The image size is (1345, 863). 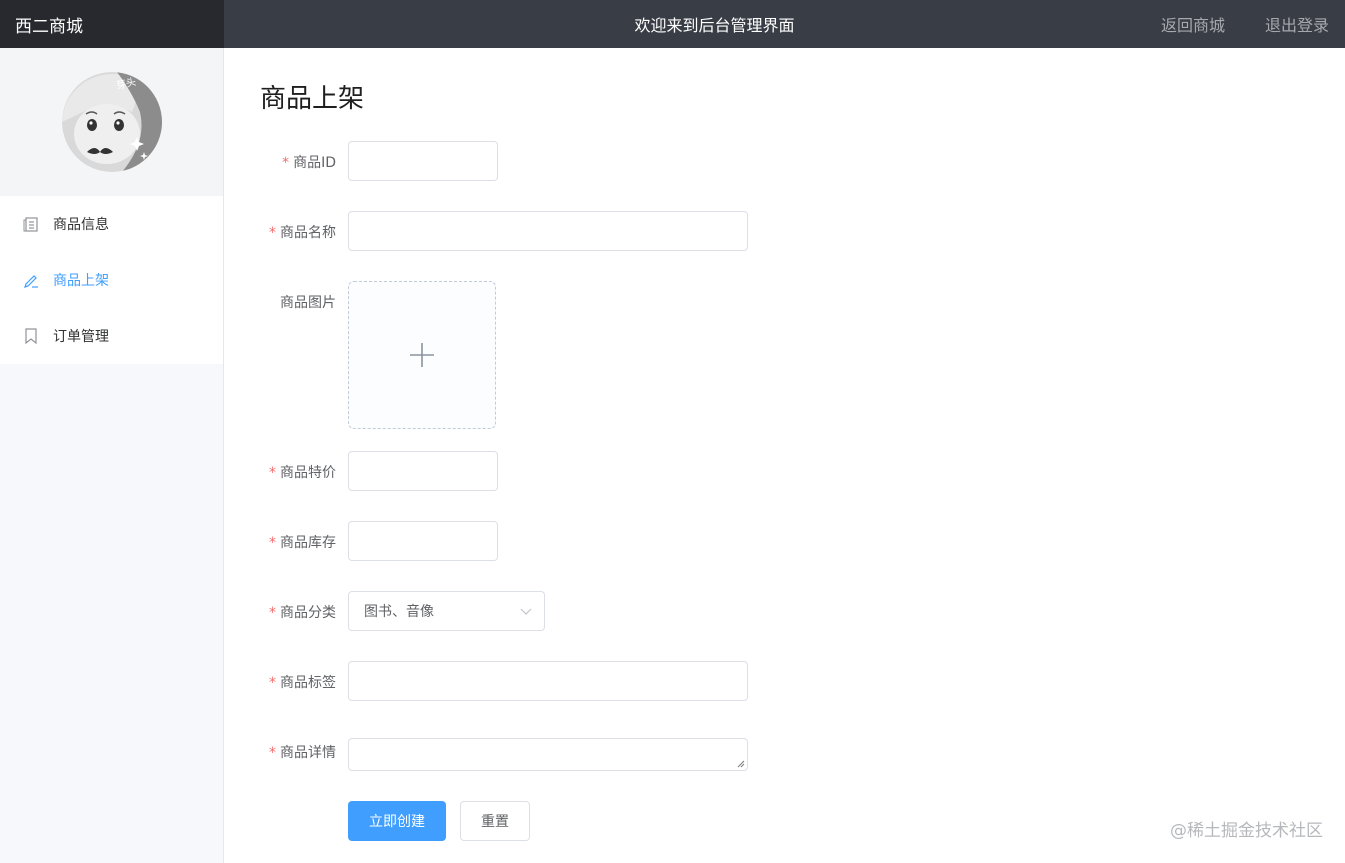 What do you see at coordinates (548, 681) in the screenshot?
I see `product-tags-input` at bounding box center [548, 681].